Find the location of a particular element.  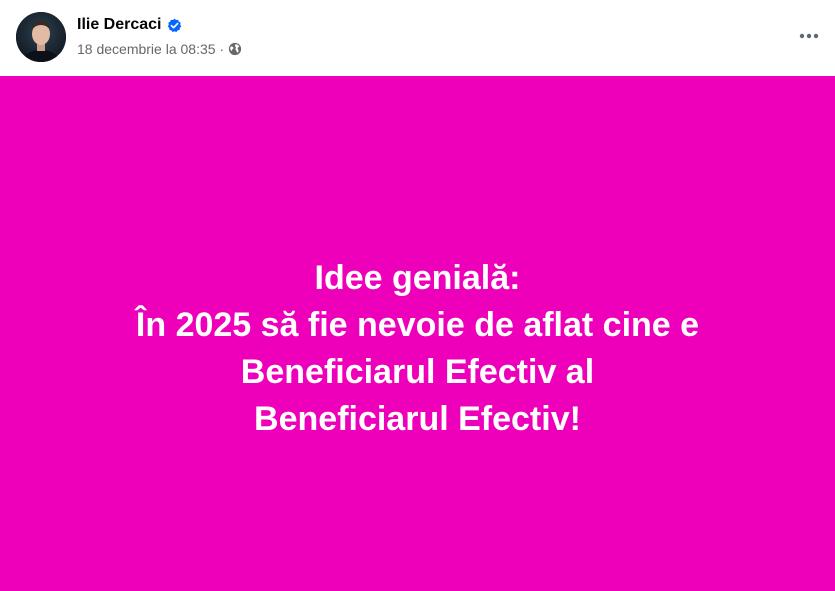

author-avatar is located at coordinates (41, 37).